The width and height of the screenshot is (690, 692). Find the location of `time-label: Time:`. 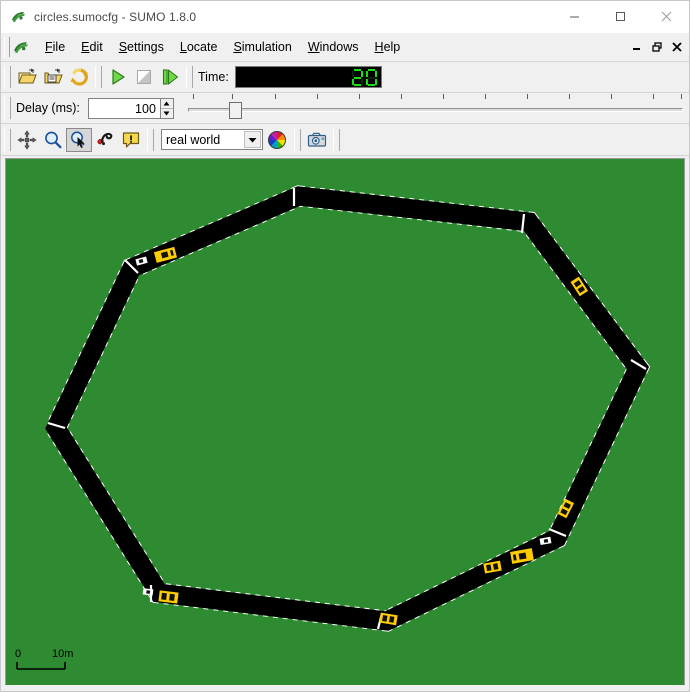

time-label: Time: is located at coordinates (213, 77).